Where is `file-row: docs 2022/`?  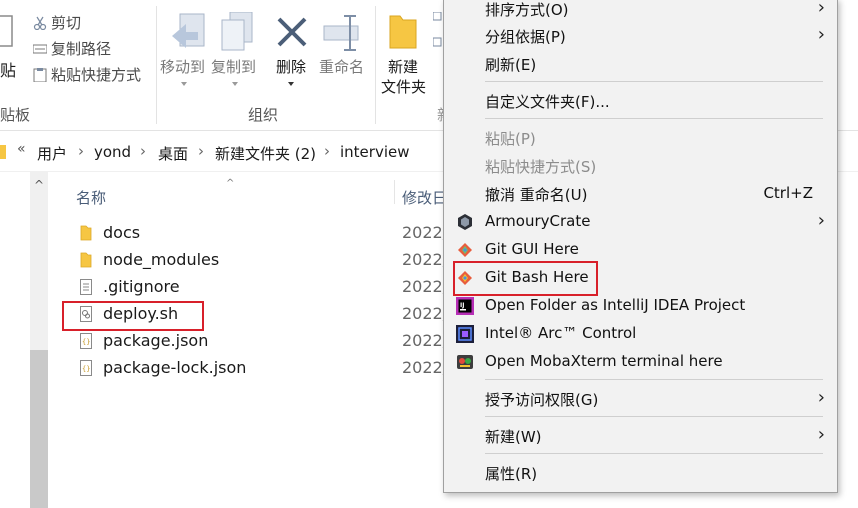 file-row: docs 2022/ is located at coordinates (264, 233).